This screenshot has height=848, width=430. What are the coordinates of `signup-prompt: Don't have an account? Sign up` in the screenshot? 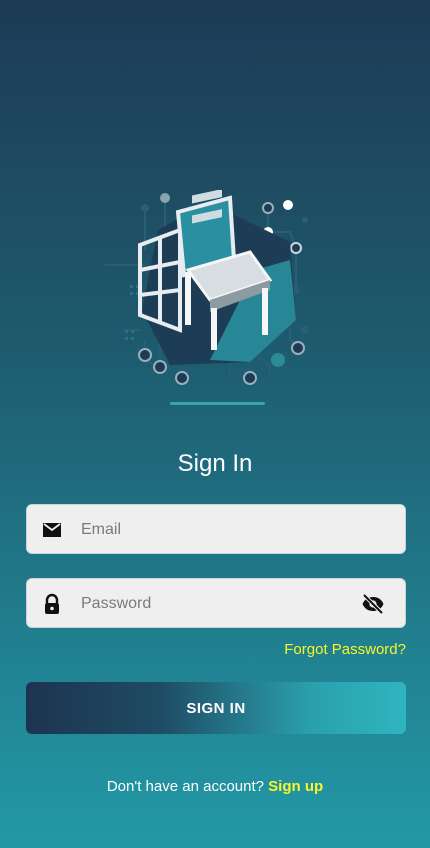 It's located at (215, 786).